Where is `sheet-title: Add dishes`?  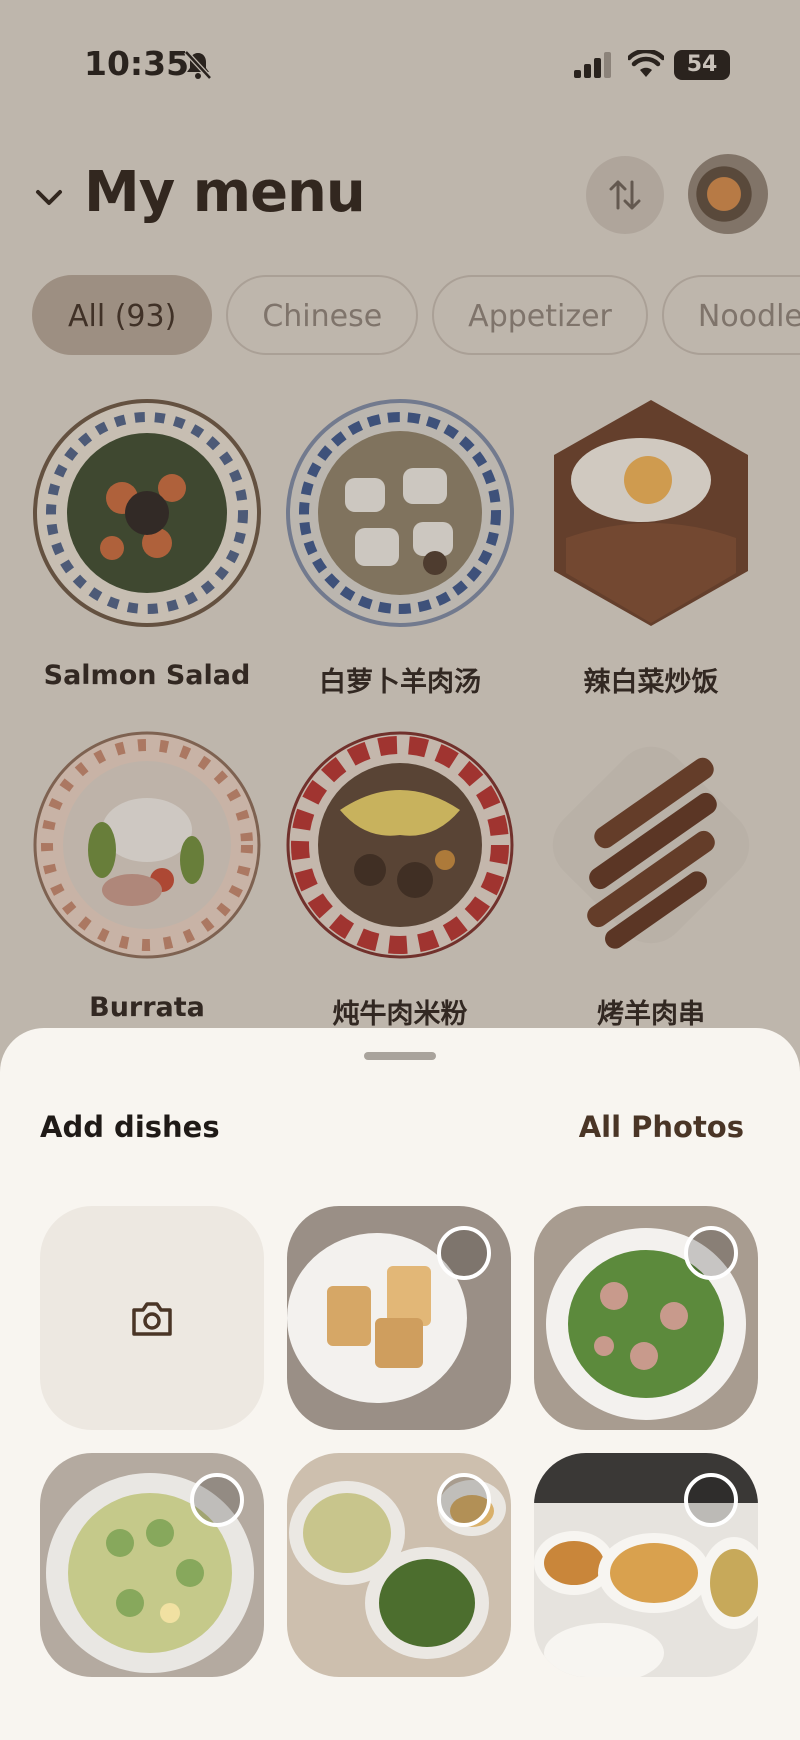
sheet-title: Add dishes is located at coordinates (130, 1127).